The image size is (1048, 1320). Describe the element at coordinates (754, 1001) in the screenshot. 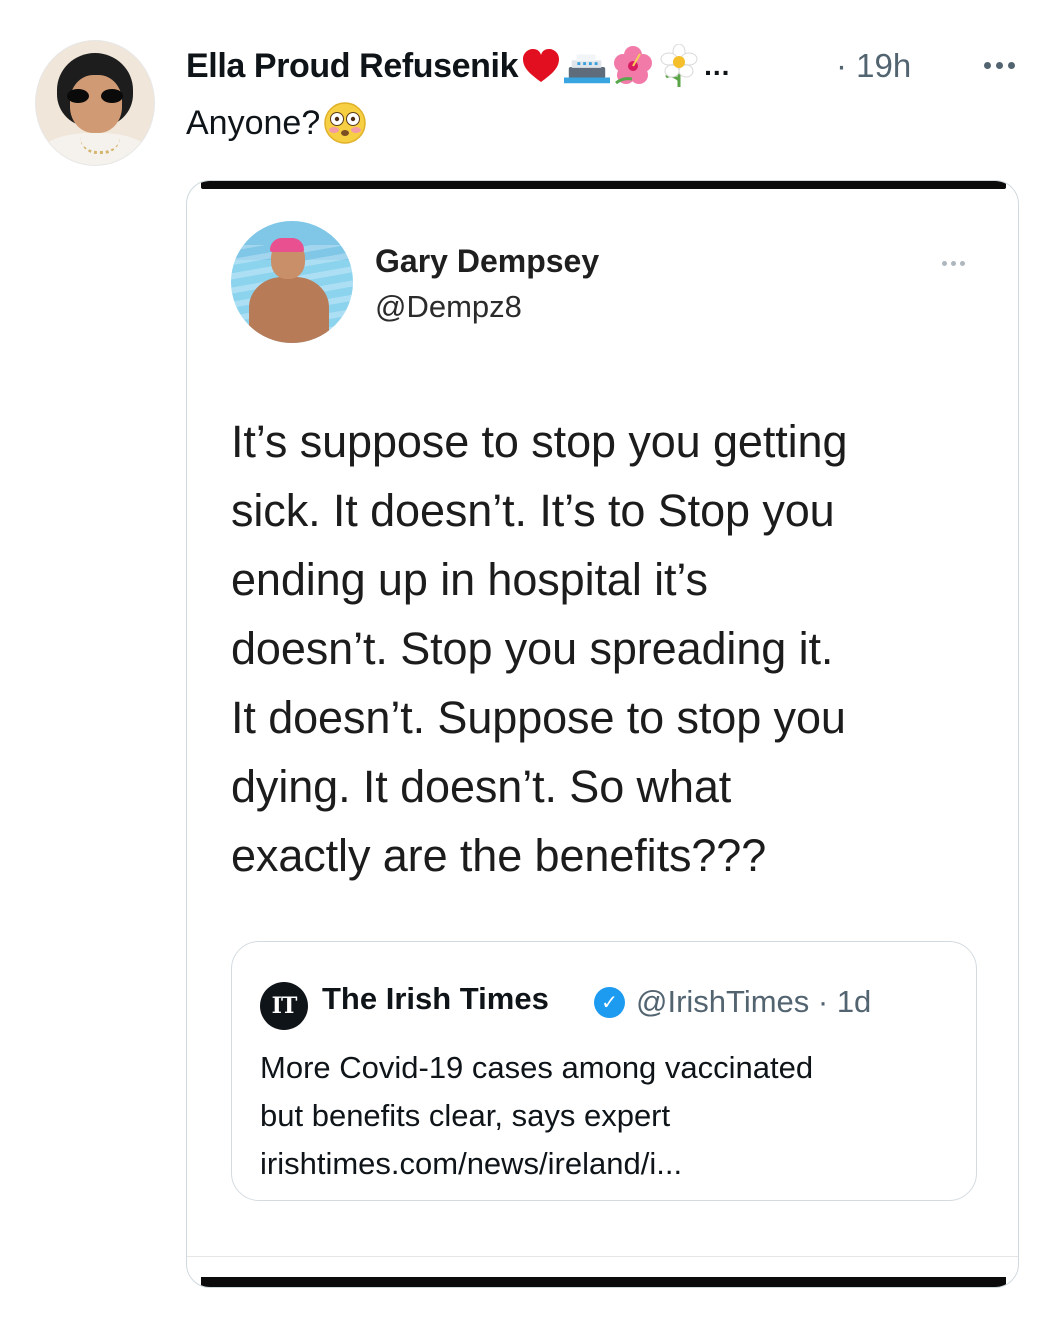

I see `quoted-author-meta: @IrishTimes · 1d` at that location.